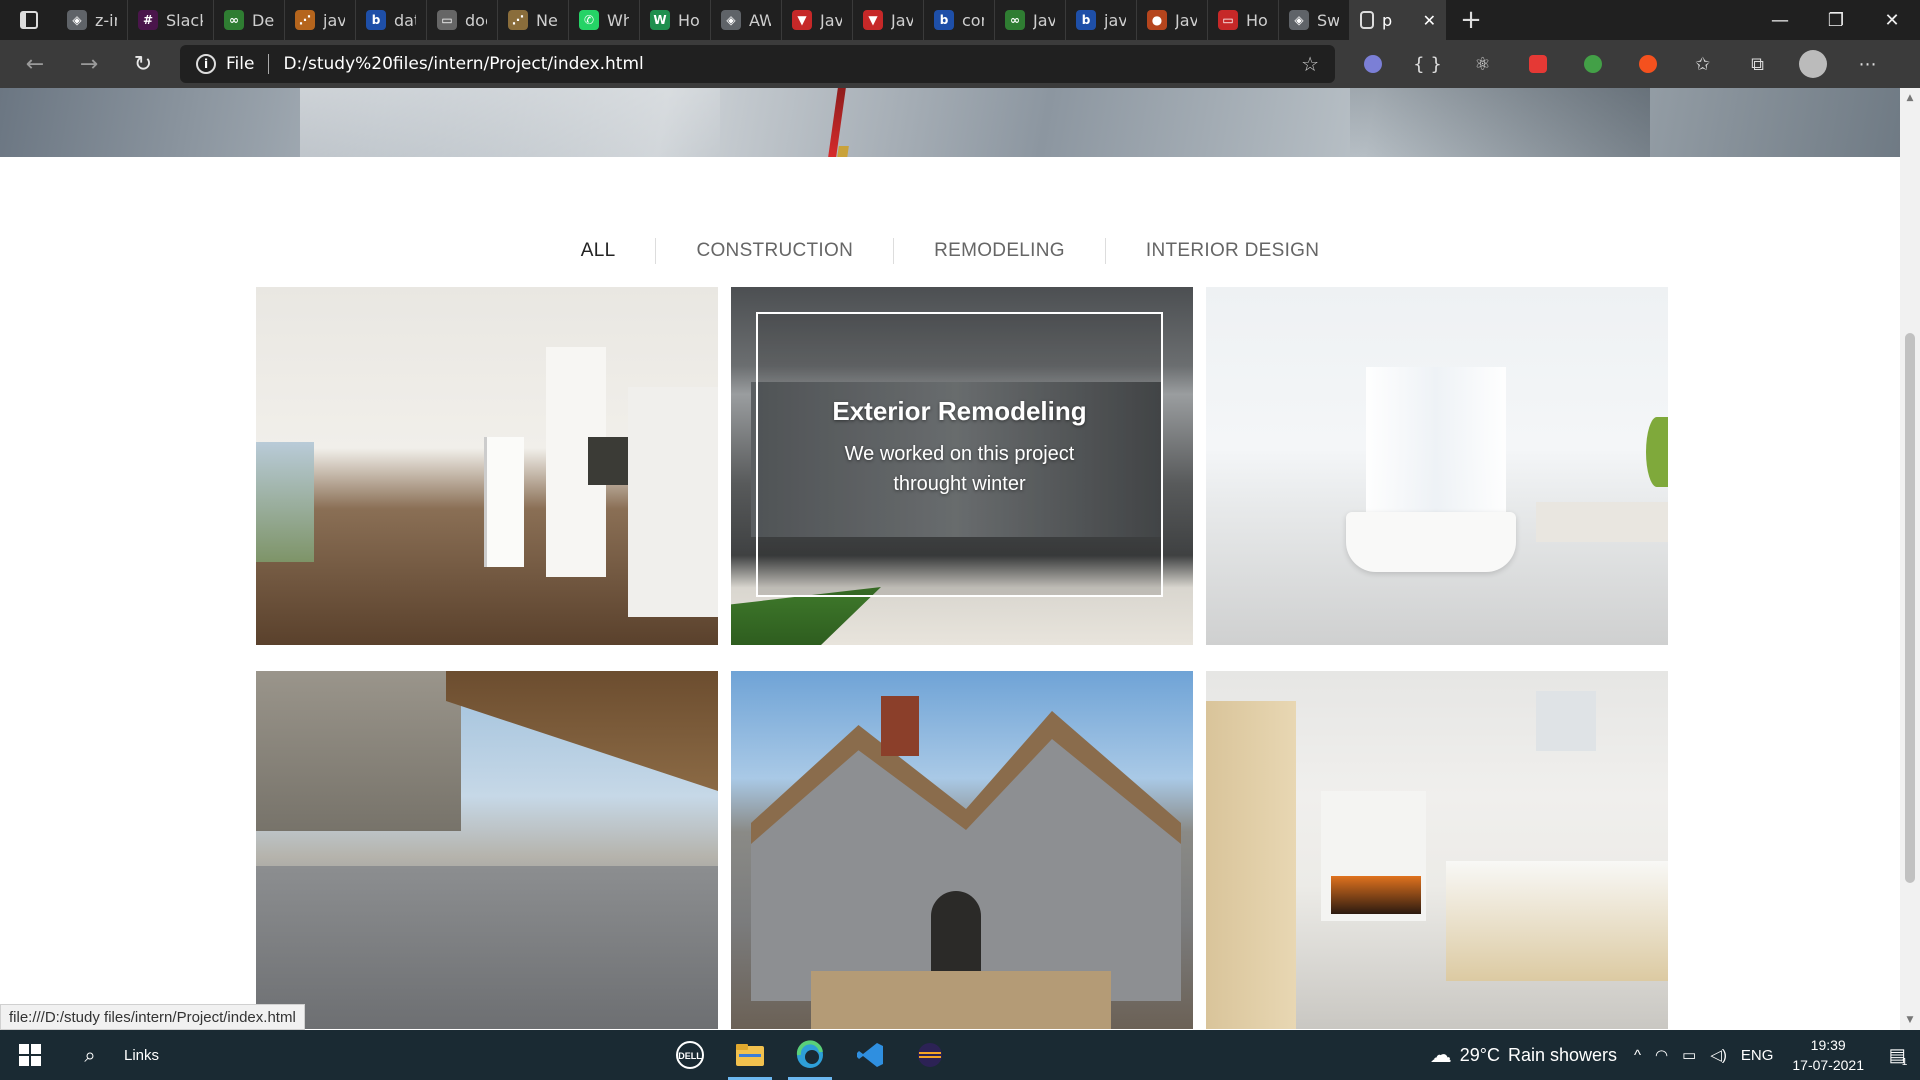 This screenshot has height=1080, width=1920. I want to click on gallery-card-house-construction, so click(962, 850).